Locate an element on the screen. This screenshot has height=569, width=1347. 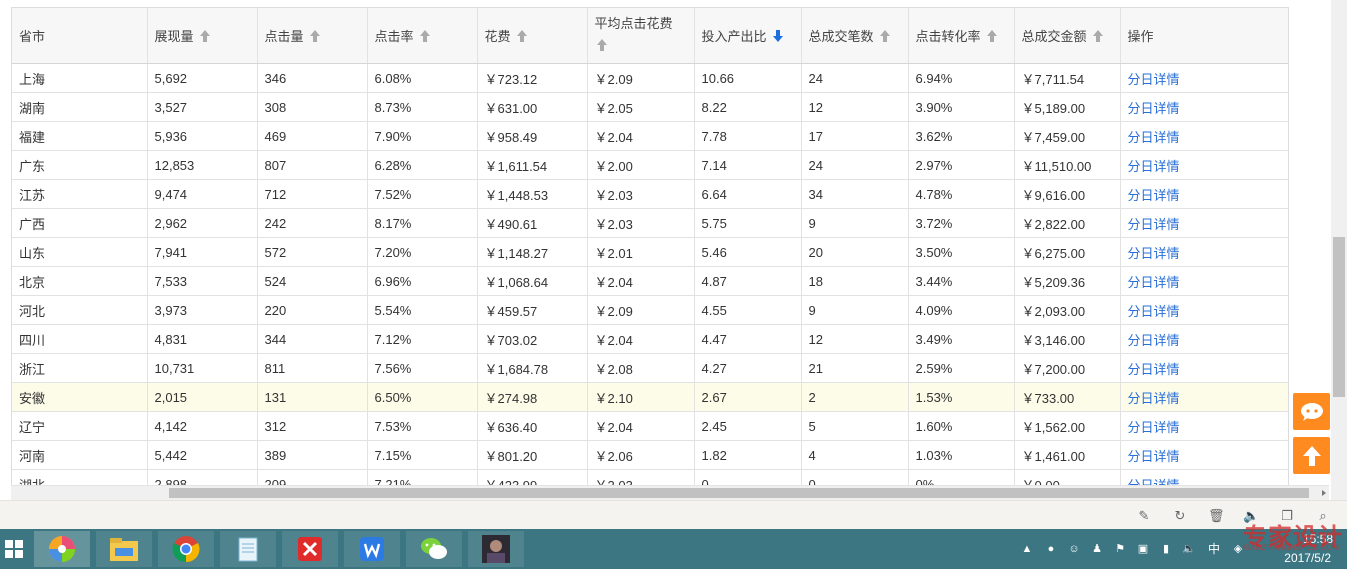
network-icon: ▣ is located at coordinates (1143, 549).